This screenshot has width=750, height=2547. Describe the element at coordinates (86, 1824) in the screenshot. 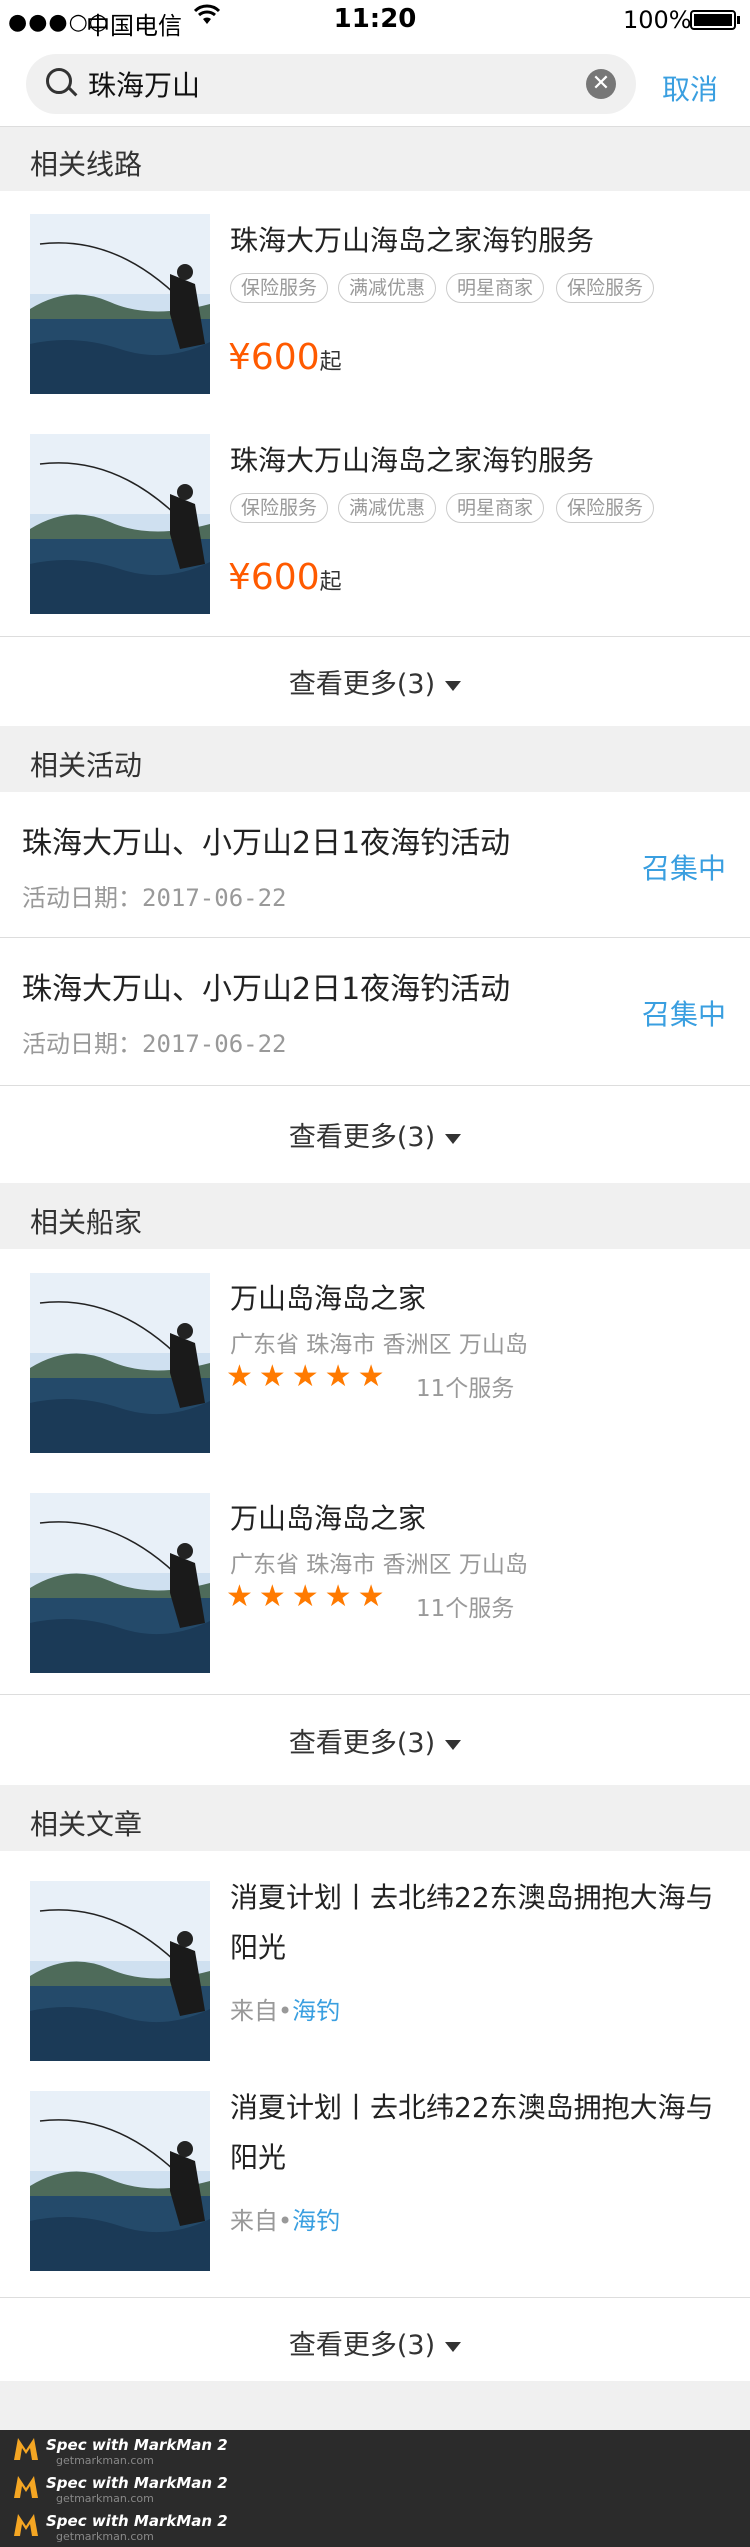

I see `section-title: 相关文章` at that location.